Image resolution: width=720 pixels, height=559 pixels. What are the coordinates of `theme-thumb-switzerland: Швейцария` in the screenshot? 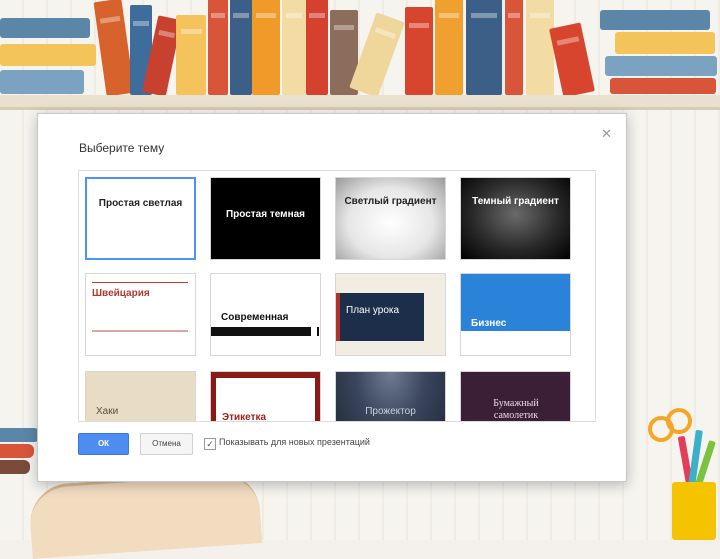 It's located at (140, 314).